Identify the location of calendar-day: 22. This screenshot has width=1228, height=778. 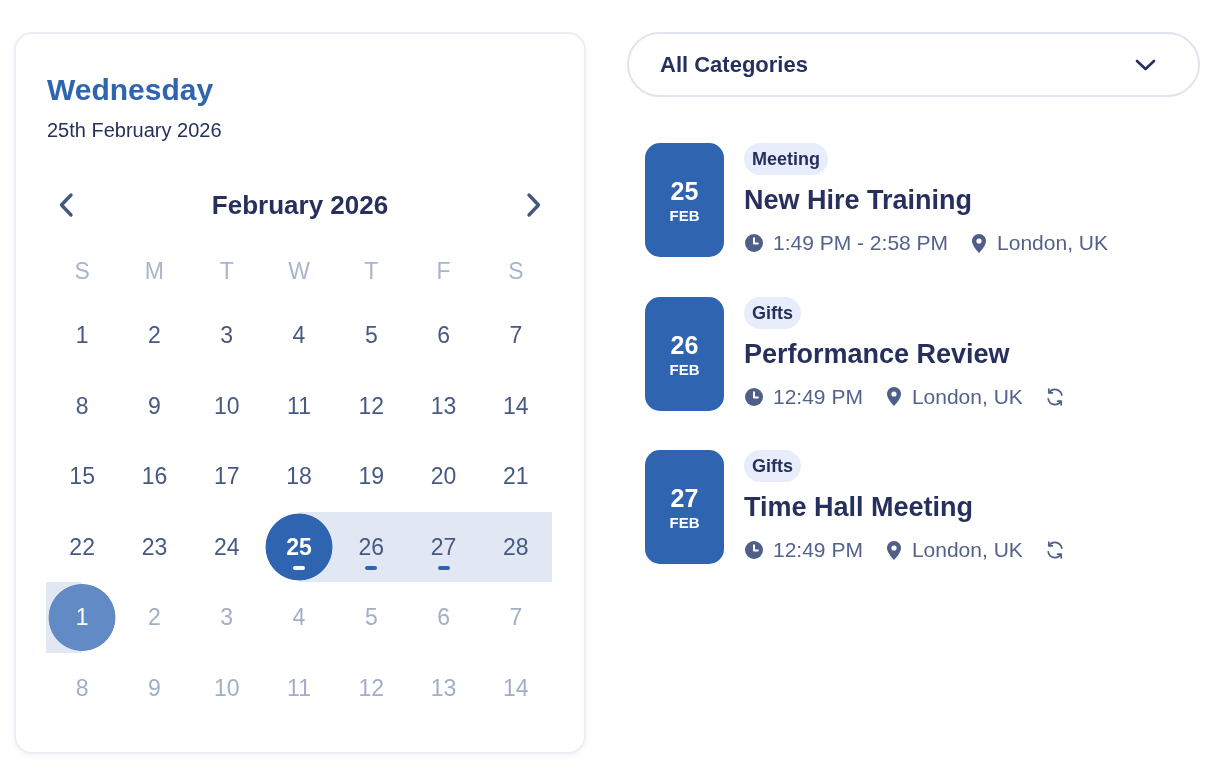
(82, 546).